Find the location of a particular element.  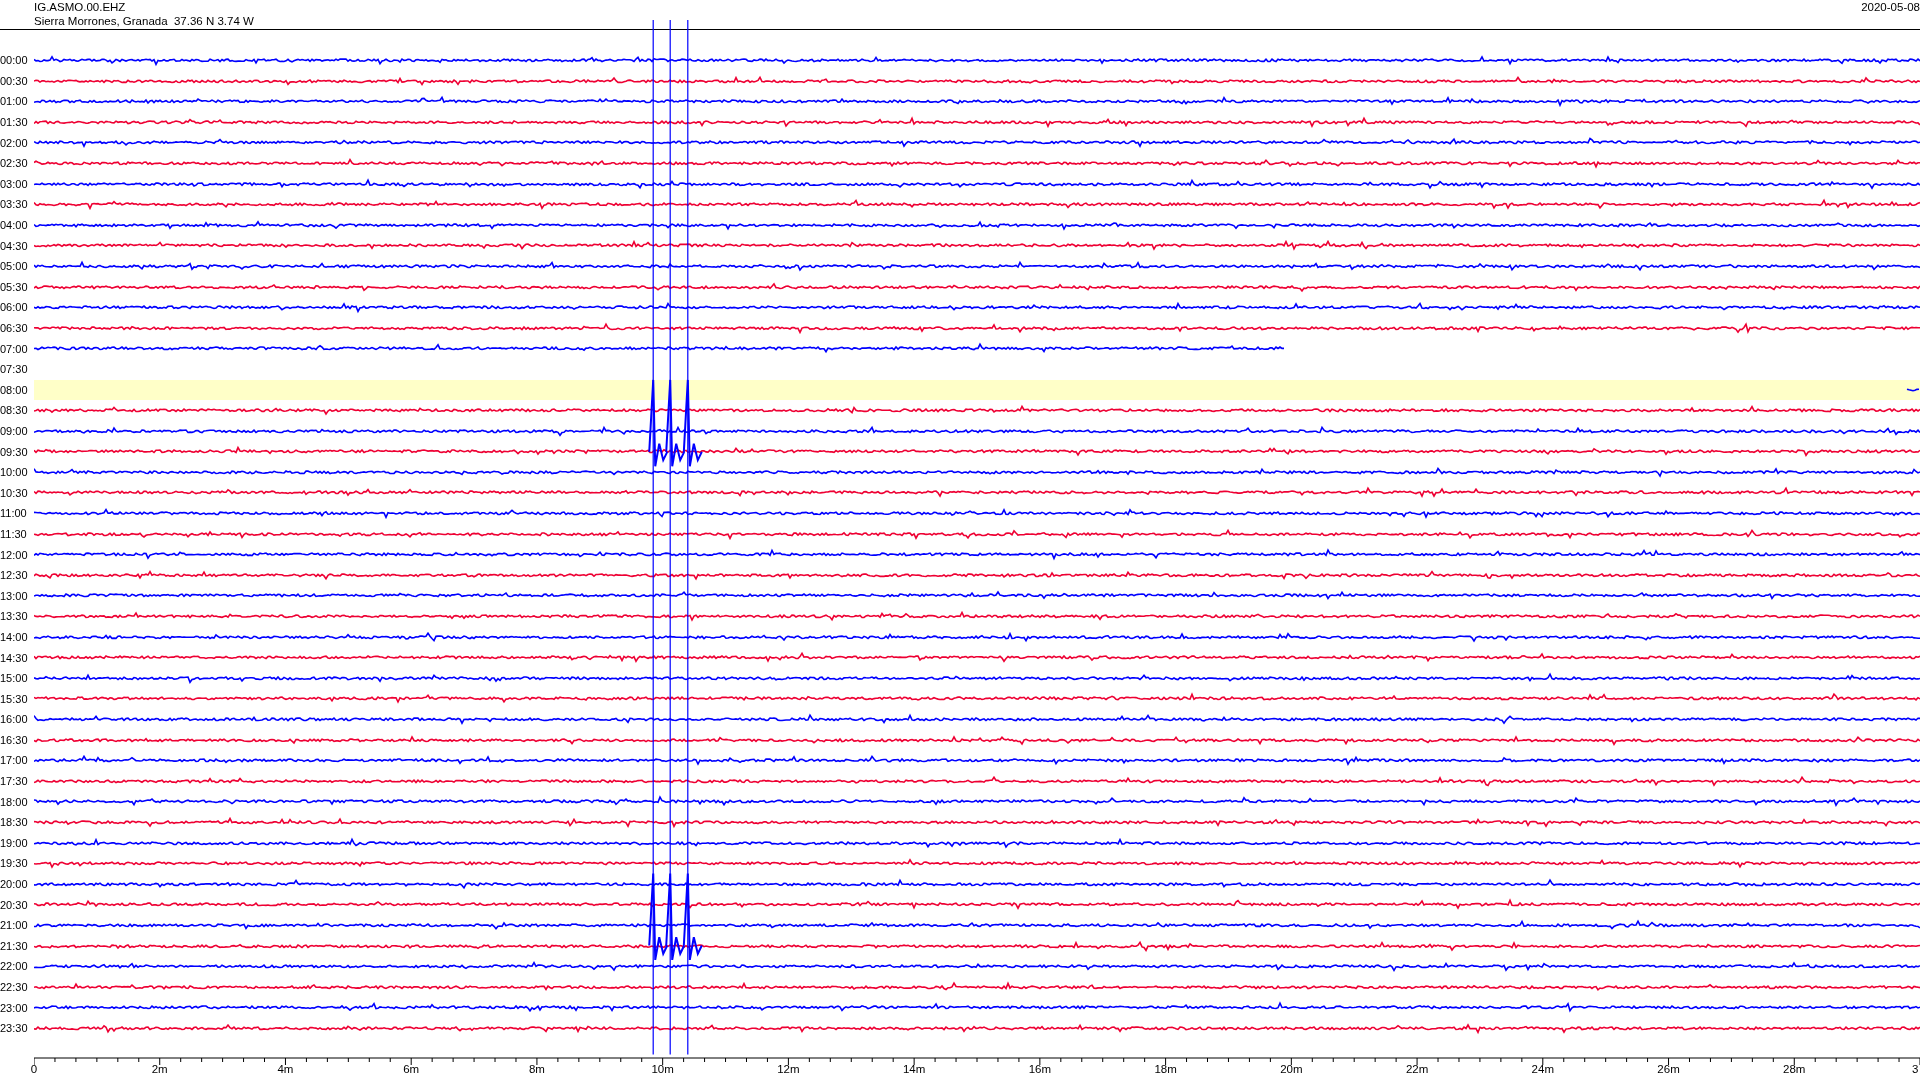

time-label: 12:00 is located at coordinates (14, 554).